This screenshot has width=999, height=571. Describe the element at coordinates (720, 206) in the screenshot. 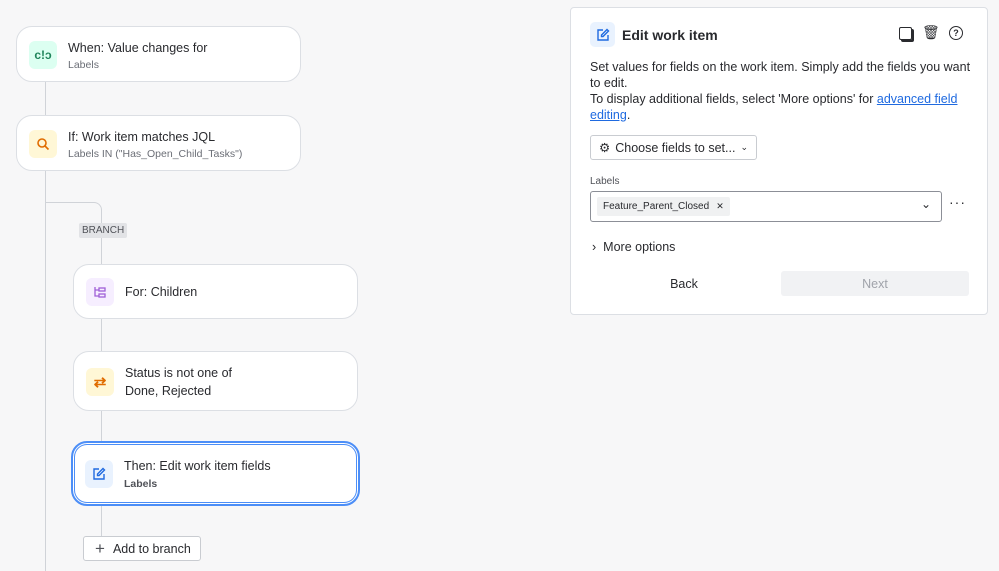

I see `remove-tag-icon: ✕` at that location.